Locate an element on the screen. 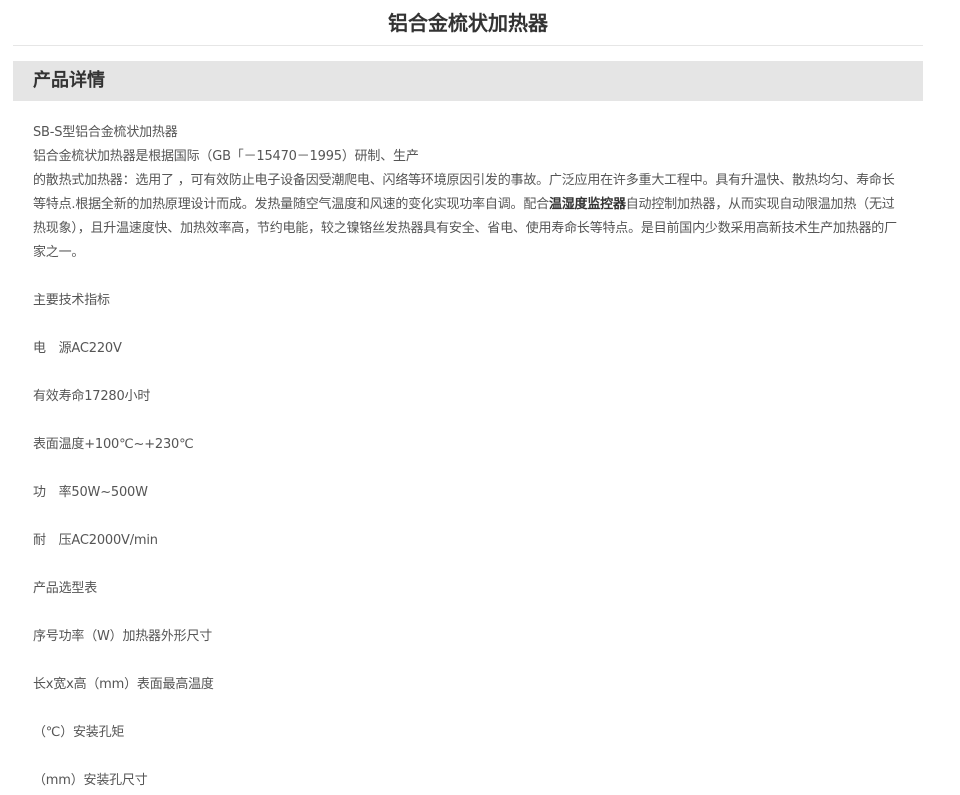  specs-heading: 主要技术指标 is located at coordinates (71, 300).